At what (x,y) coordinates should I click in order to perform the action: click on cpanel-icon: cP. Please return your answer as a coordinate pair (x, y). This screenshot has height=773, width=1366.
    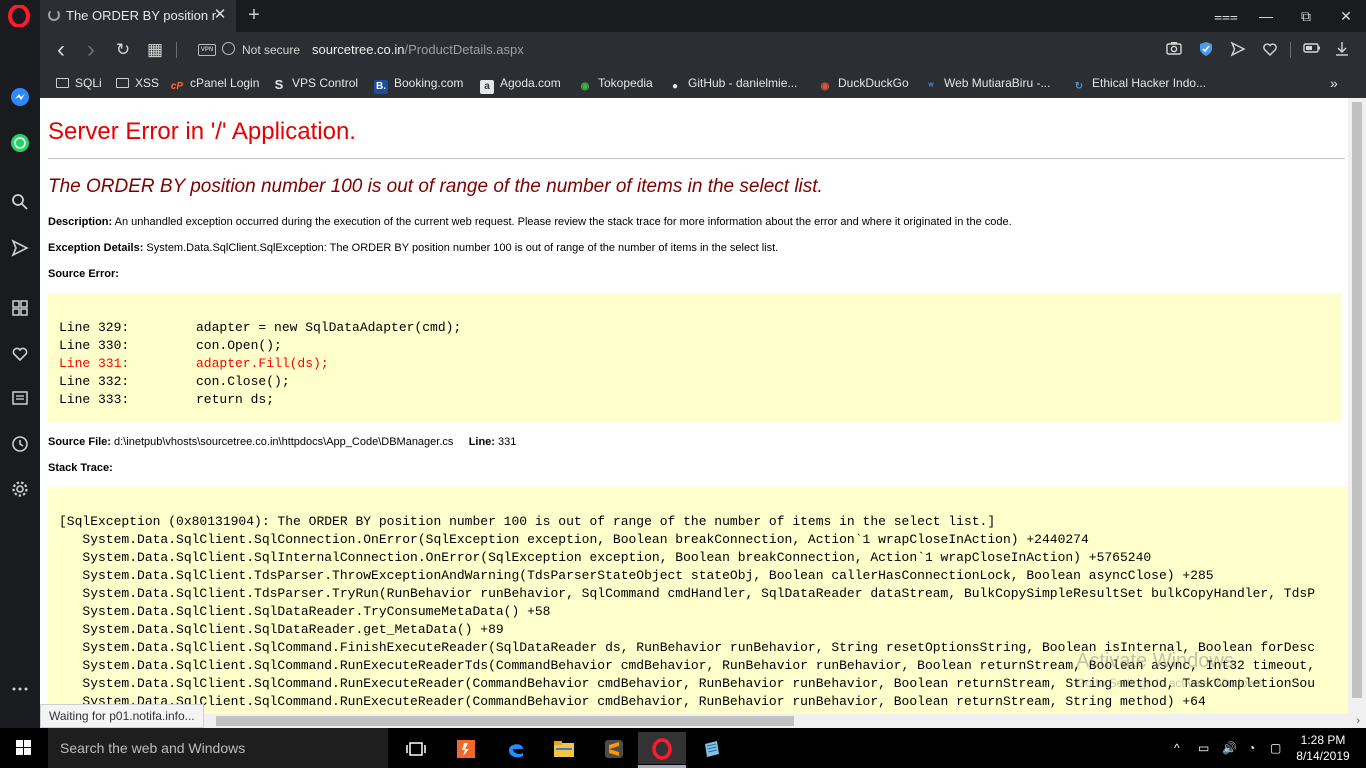
    Looking at the image, I should click on (177, 86).